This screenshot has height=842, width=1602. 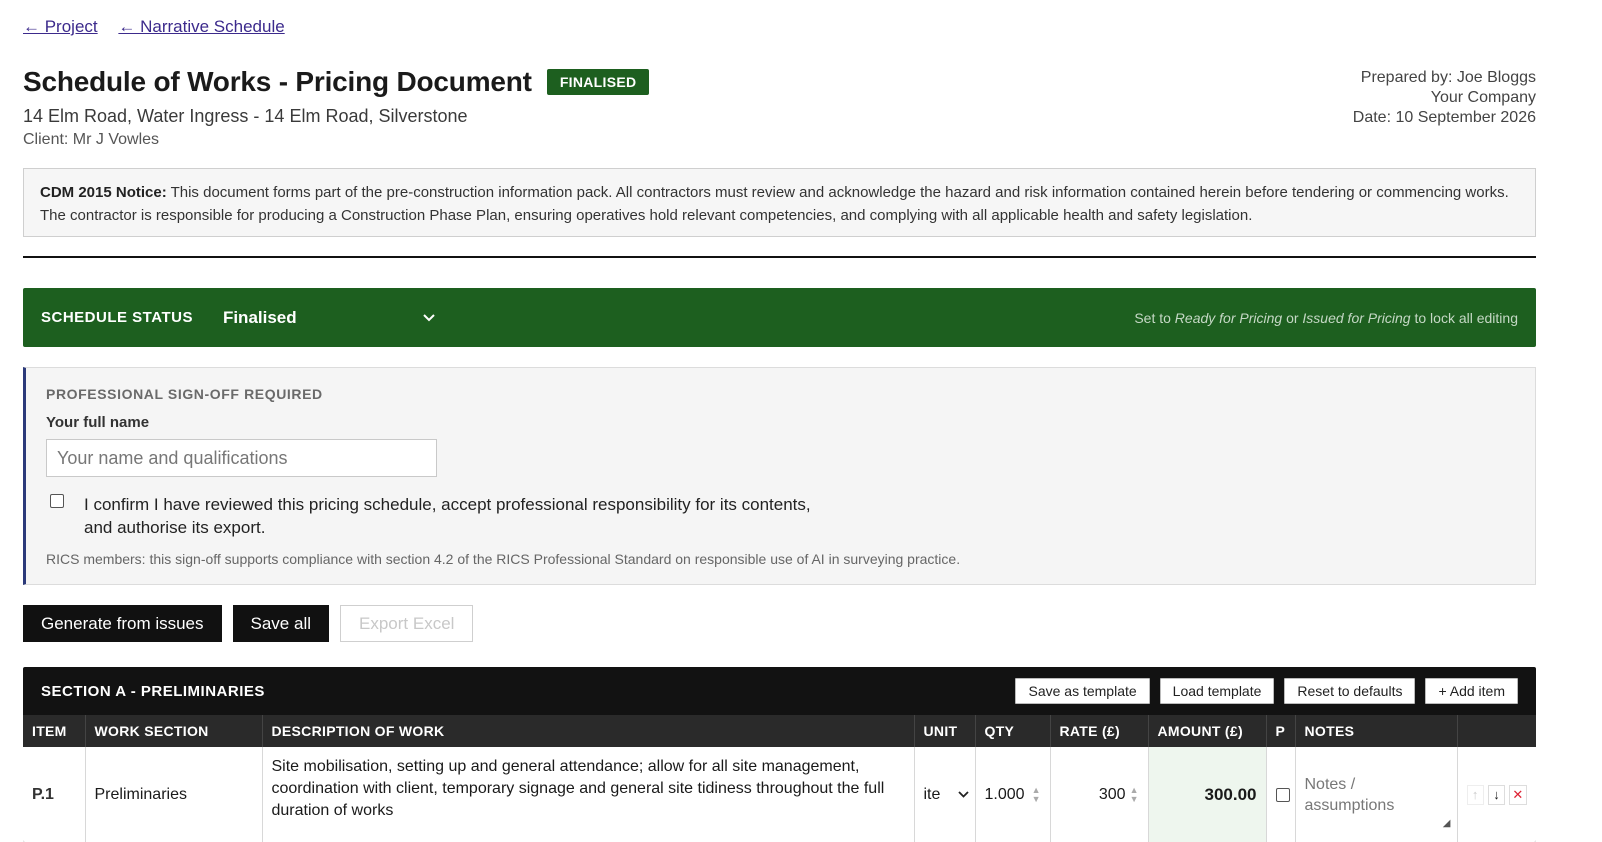 I want to click on schedule-status-label: SCHEDULE STATUS, so click(x=117, y=317).